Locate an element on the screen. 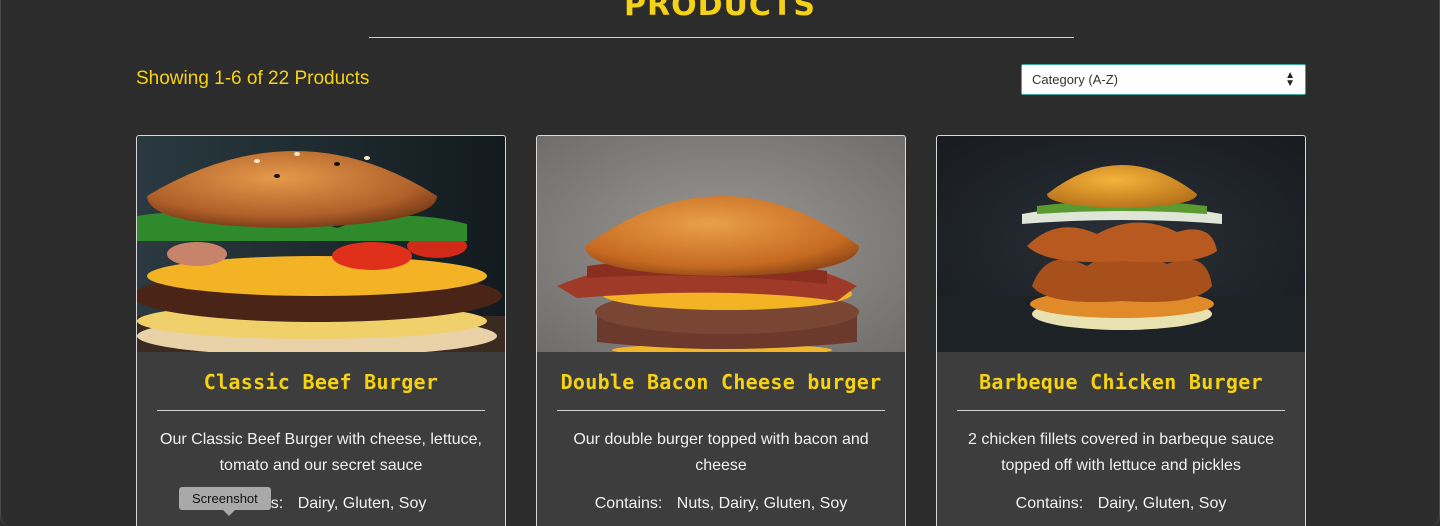 This screenshot has height=526, width=1440. product-name: Classic Beef Burger is located at coordinates (321, 382).